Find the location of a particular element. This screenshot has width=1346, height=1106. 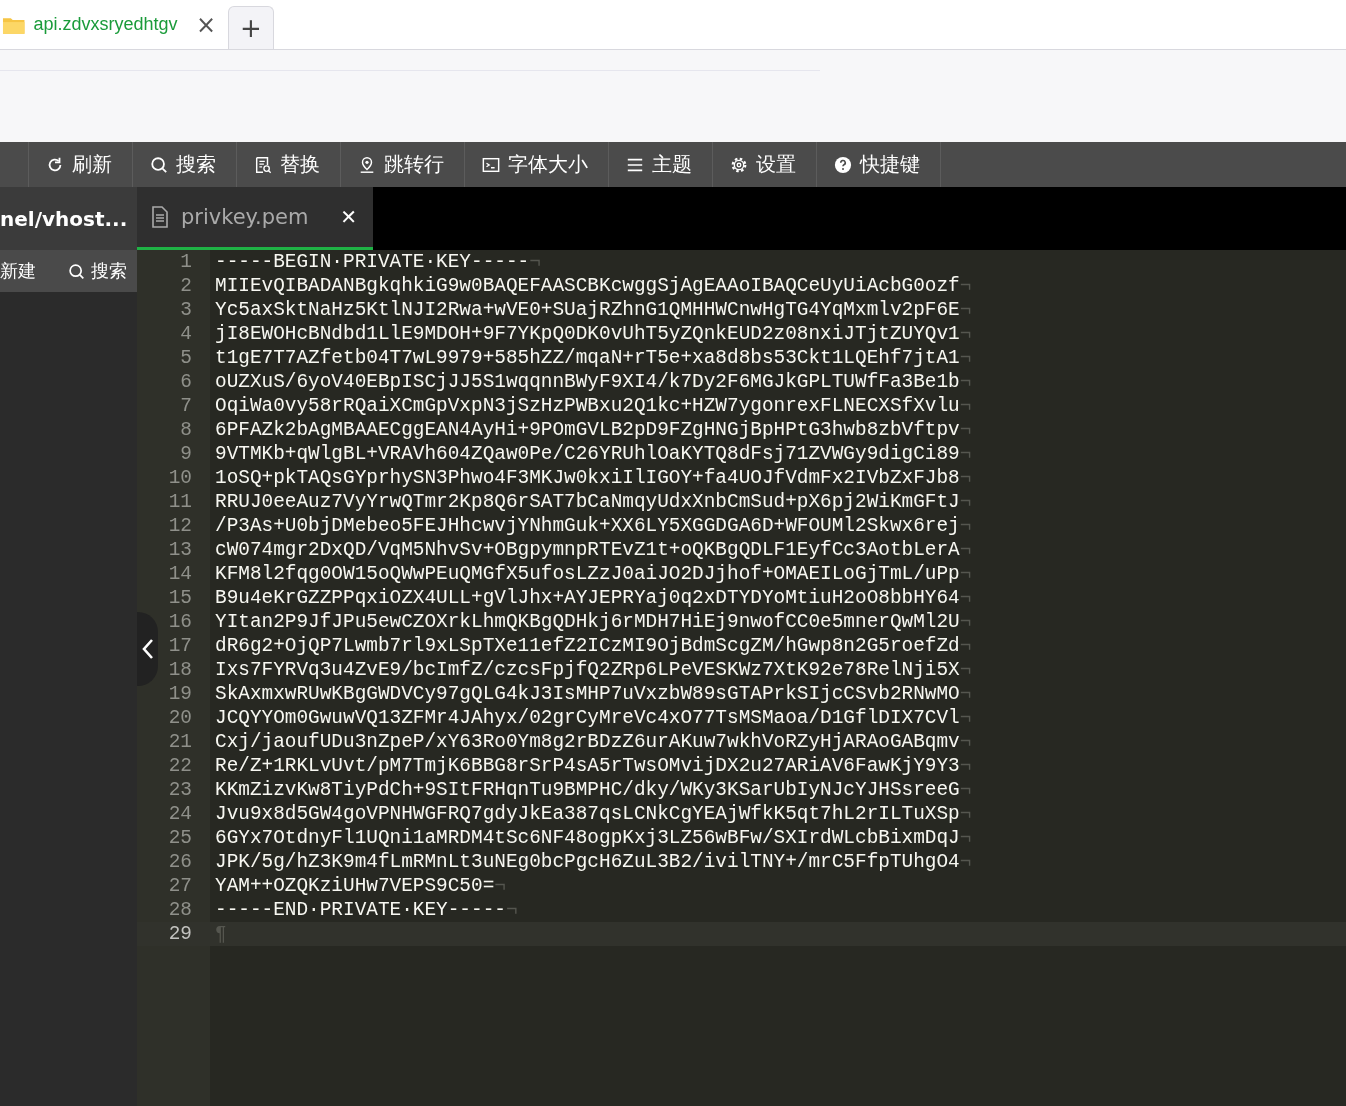

code-text: 6PFAZk2bAgMBAAECggEAN4AyHi+9POmGVLB2pD9FZgHNGjBpHPtG3hwb8zbVftpv is located at coordinates (587, 430).